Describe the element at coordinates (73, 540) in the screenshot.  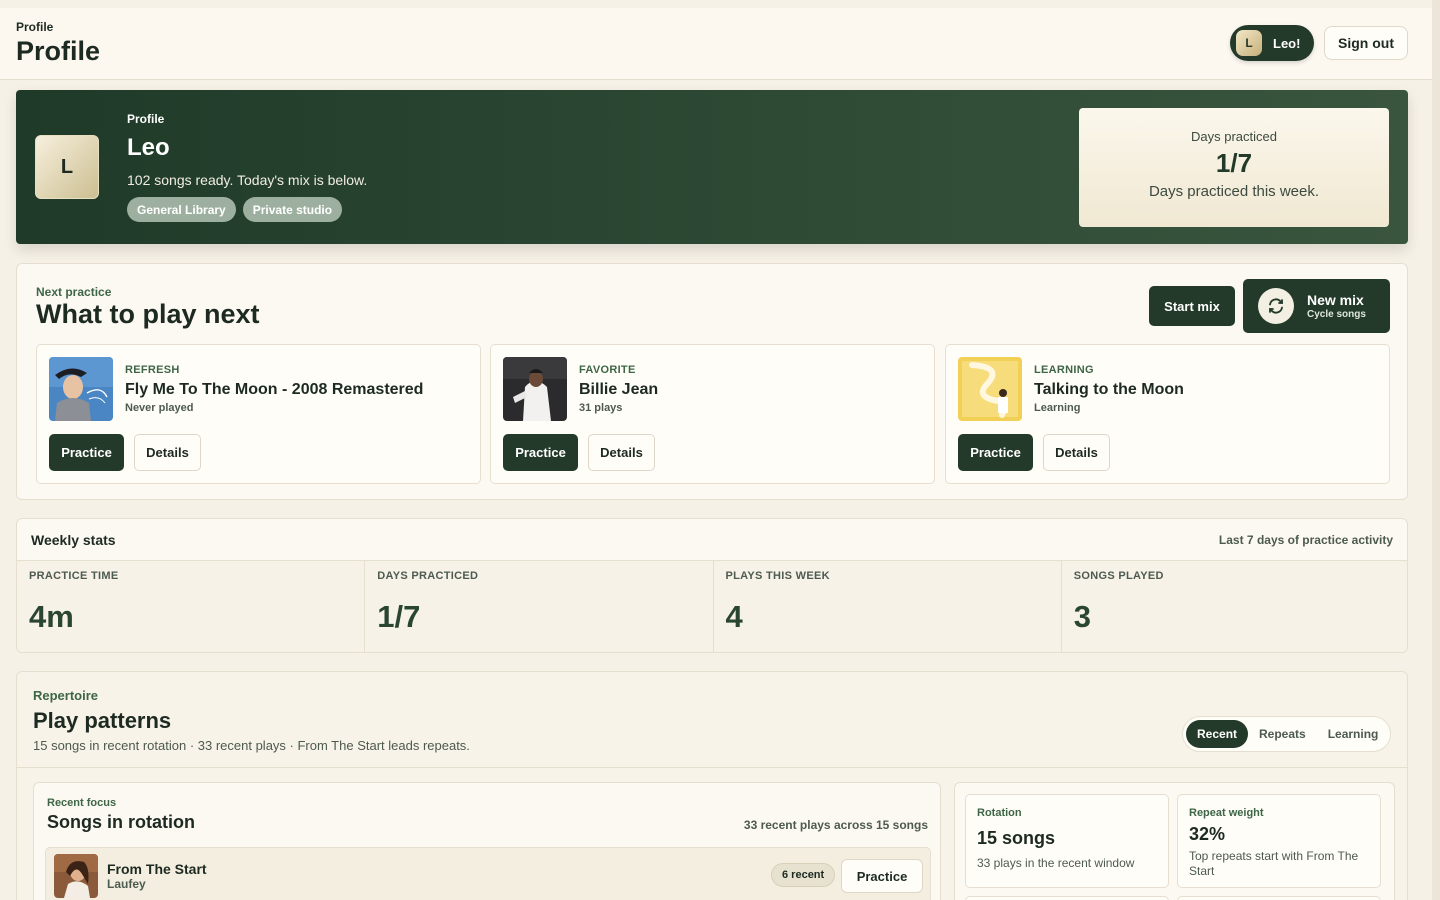
I see `weekly-stats-title: Weekly stats` at that location.